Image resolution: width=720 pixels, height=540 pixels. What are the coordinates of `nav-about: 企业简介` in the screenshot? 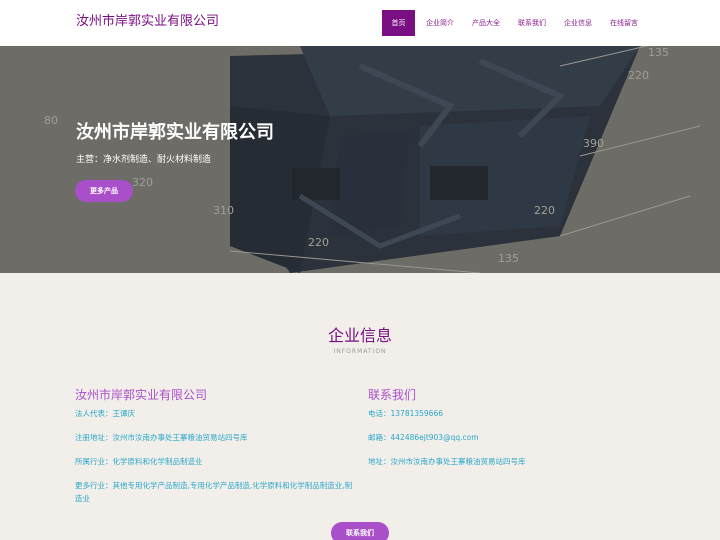 It's located at (440, 23).